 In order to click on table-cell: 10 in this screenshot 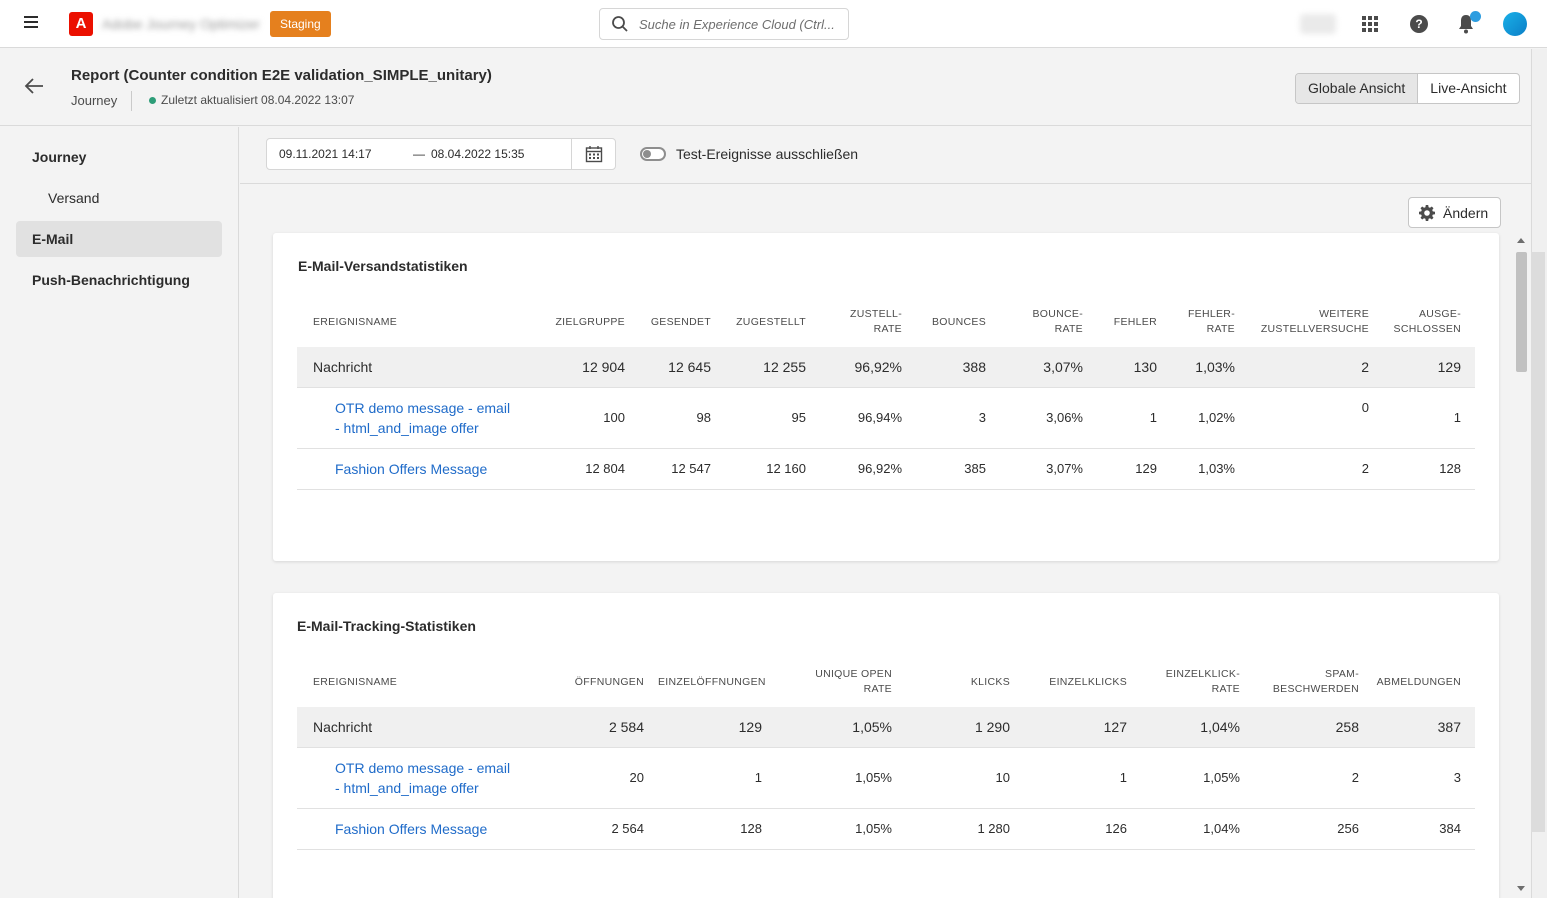, I will do `click(965, 778)`.